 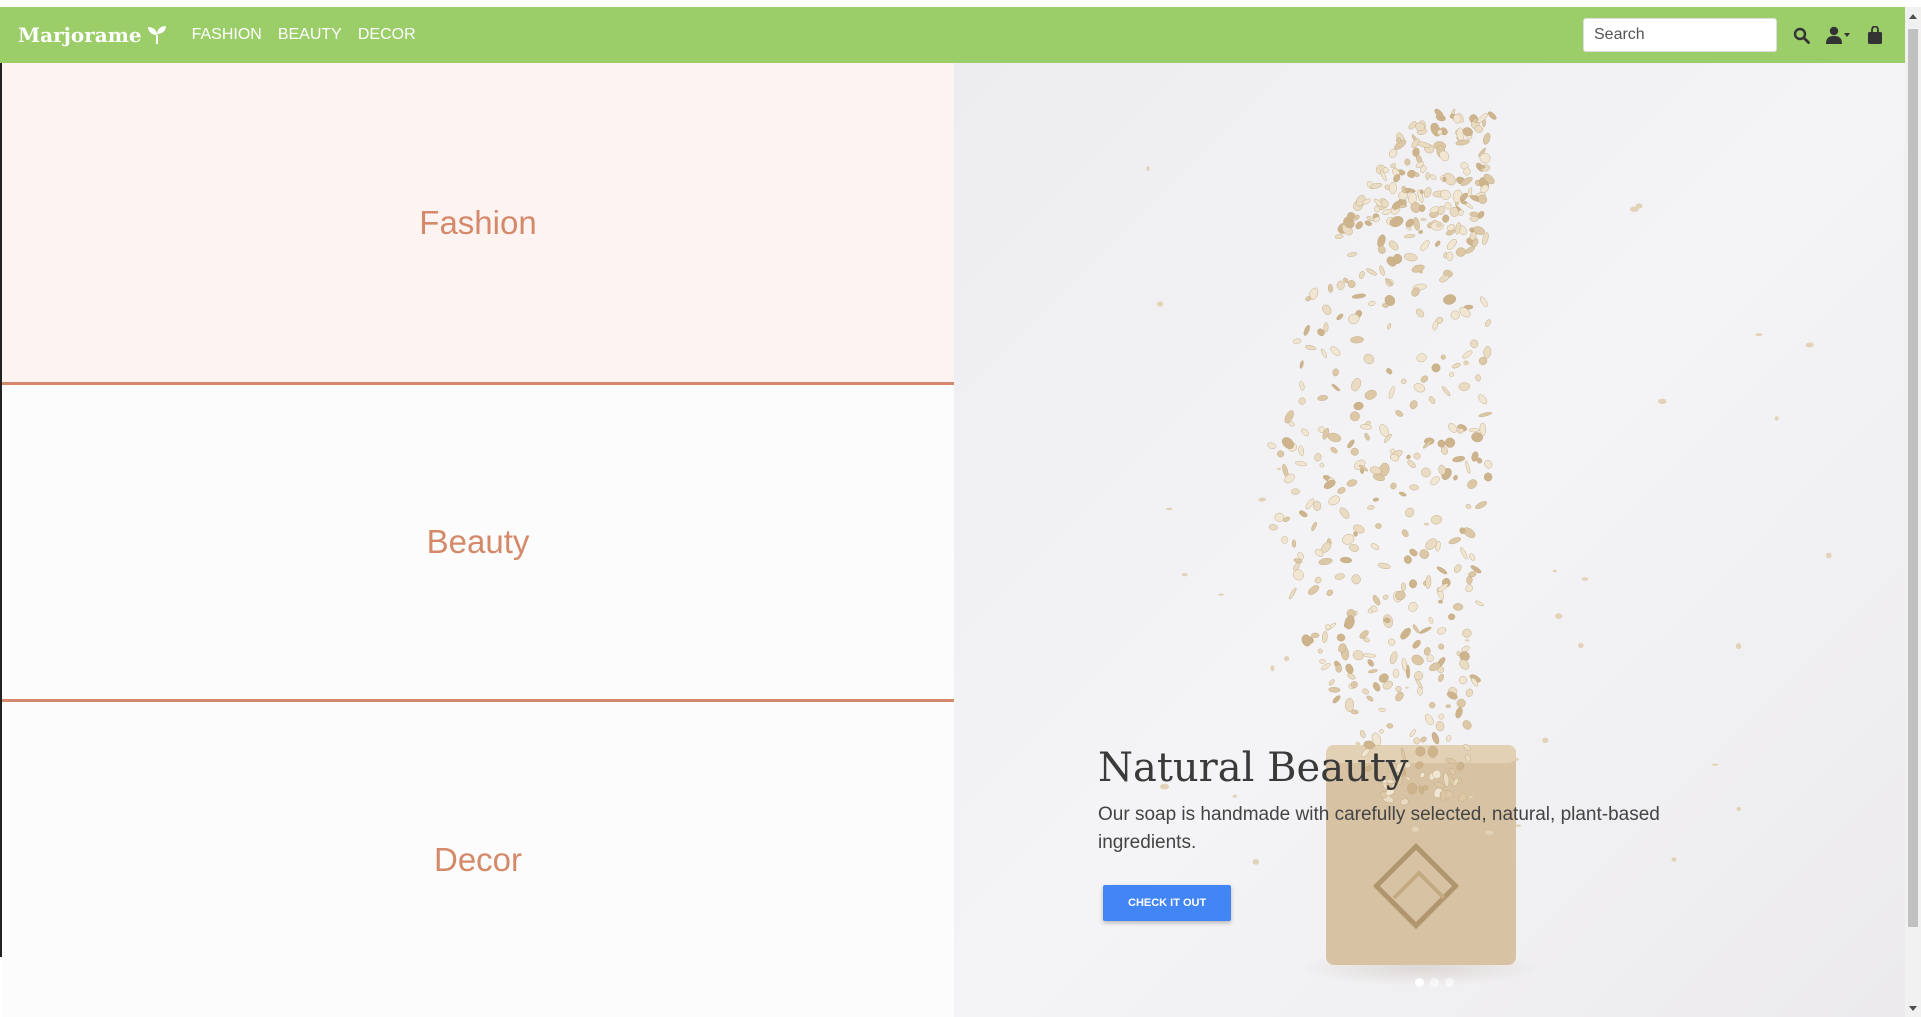 I want to click on hero-title: Natural Beauty, so click(x=1253, y=768).